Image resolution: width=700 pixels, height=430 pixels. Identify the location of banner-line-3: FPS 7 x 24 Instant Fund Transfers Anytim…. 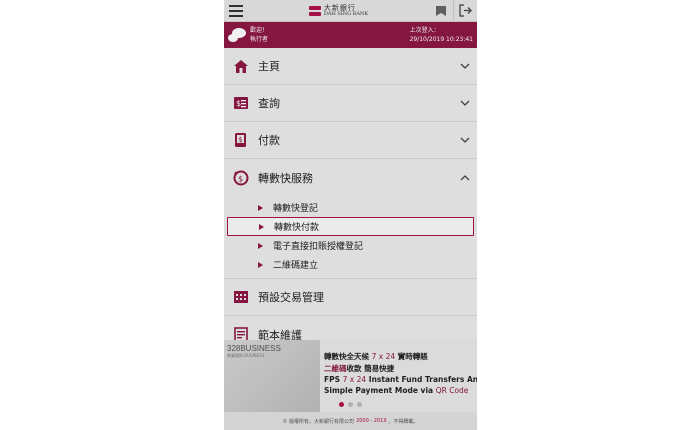
(400, 379).